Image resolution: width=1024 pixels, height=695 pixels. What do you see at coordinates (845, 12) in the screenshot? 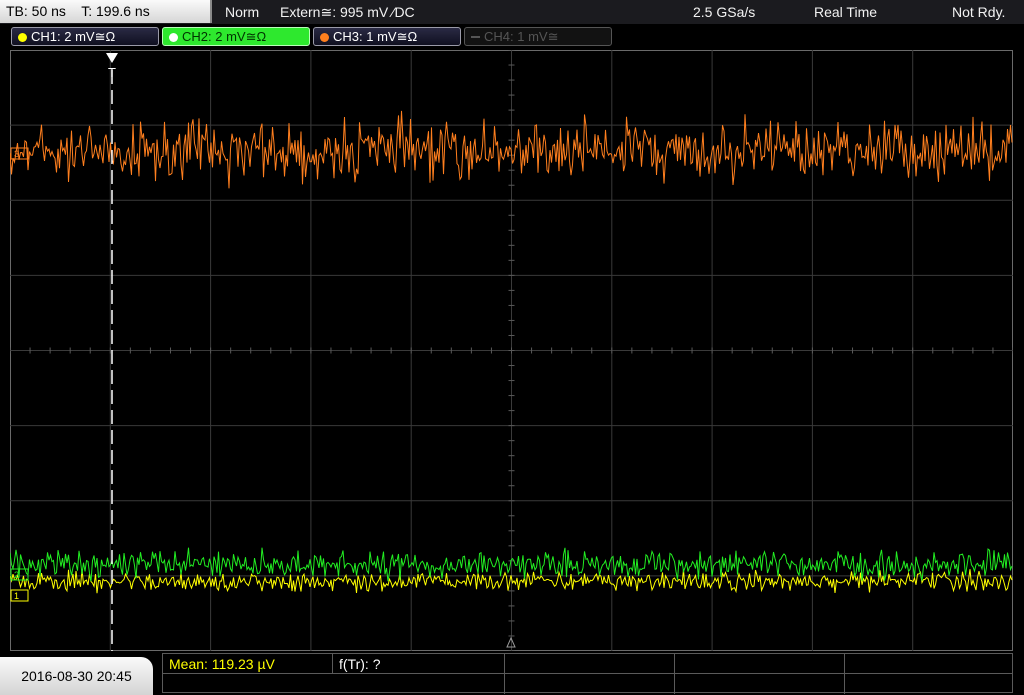
I see `acquisition-mode: Real Time` at bounding box center [845, 12].